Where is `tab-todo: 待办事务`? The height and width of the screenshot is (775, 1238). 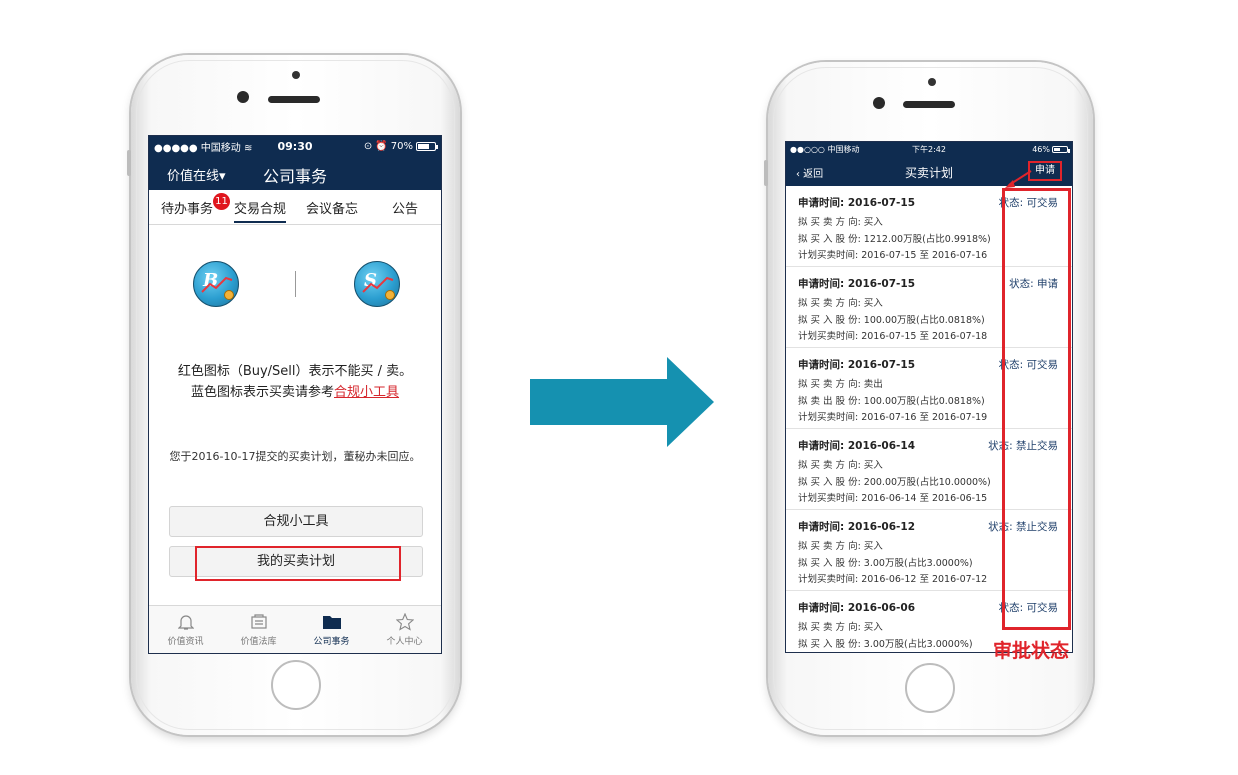
tab-todo: 待办事务 is located at coordinates (187, 207).